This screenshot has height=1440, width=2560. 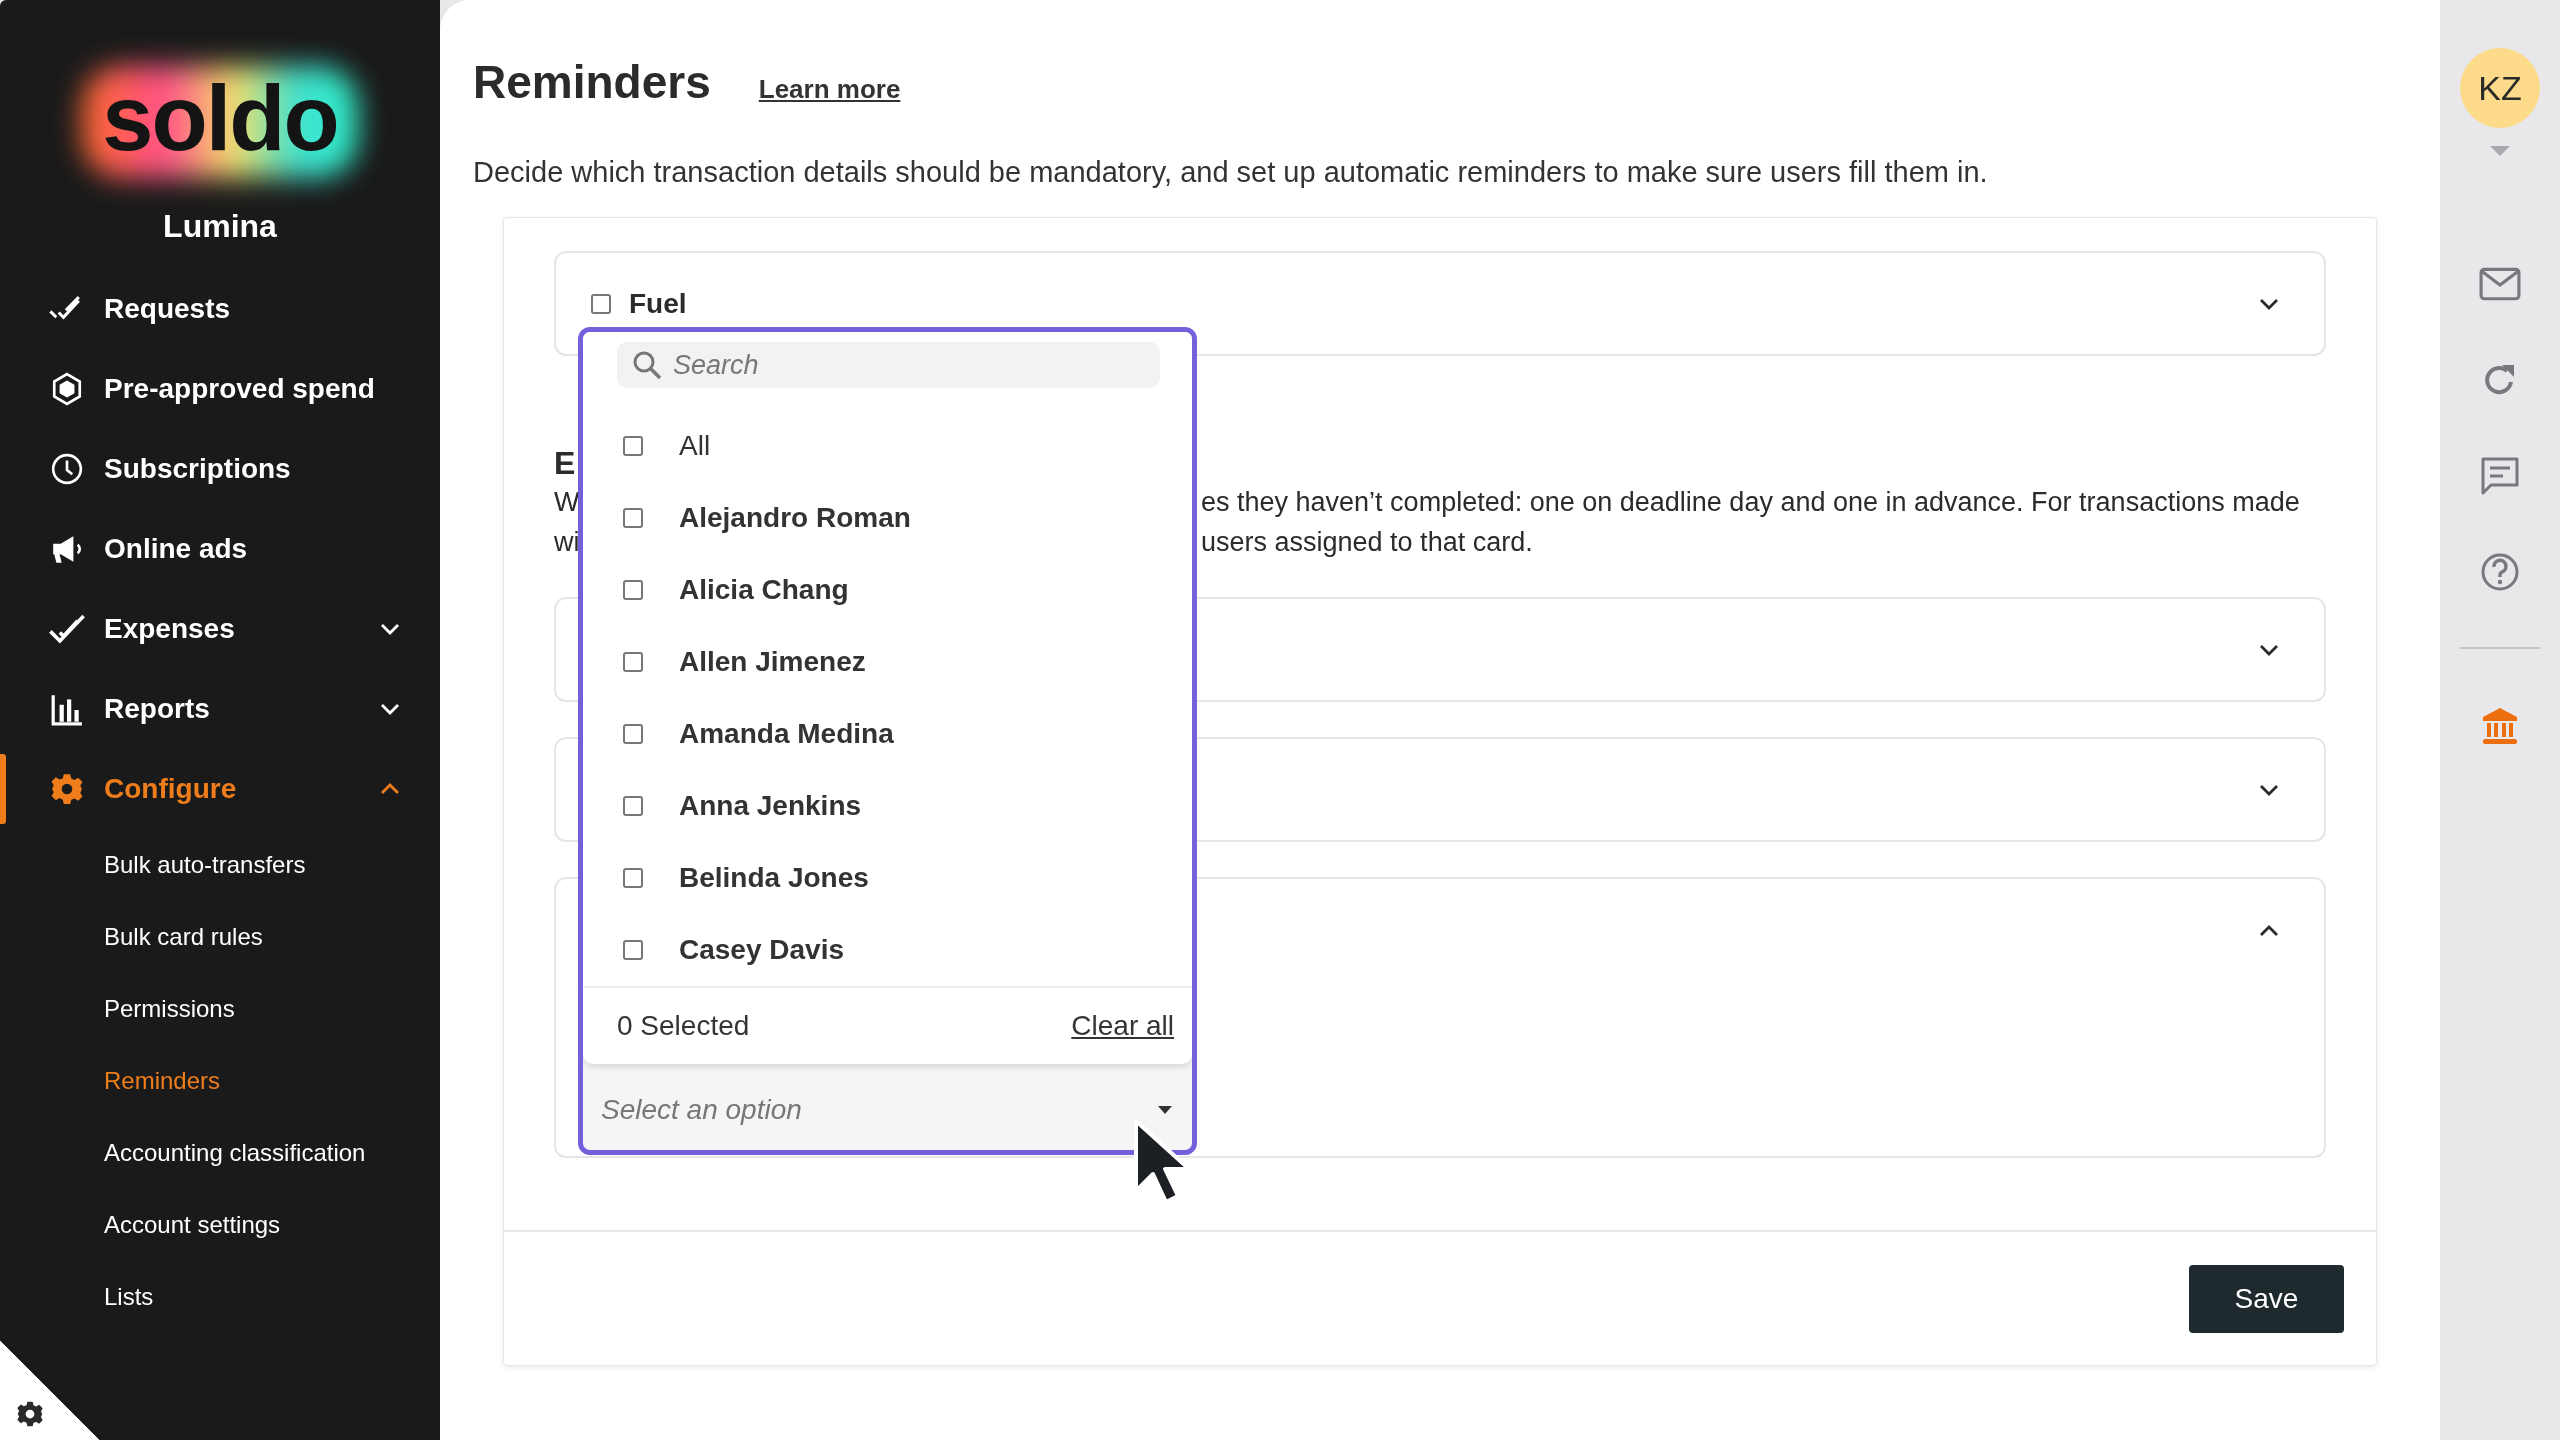 I want to click on company-name: Lumina, so click(x=220, y=226).